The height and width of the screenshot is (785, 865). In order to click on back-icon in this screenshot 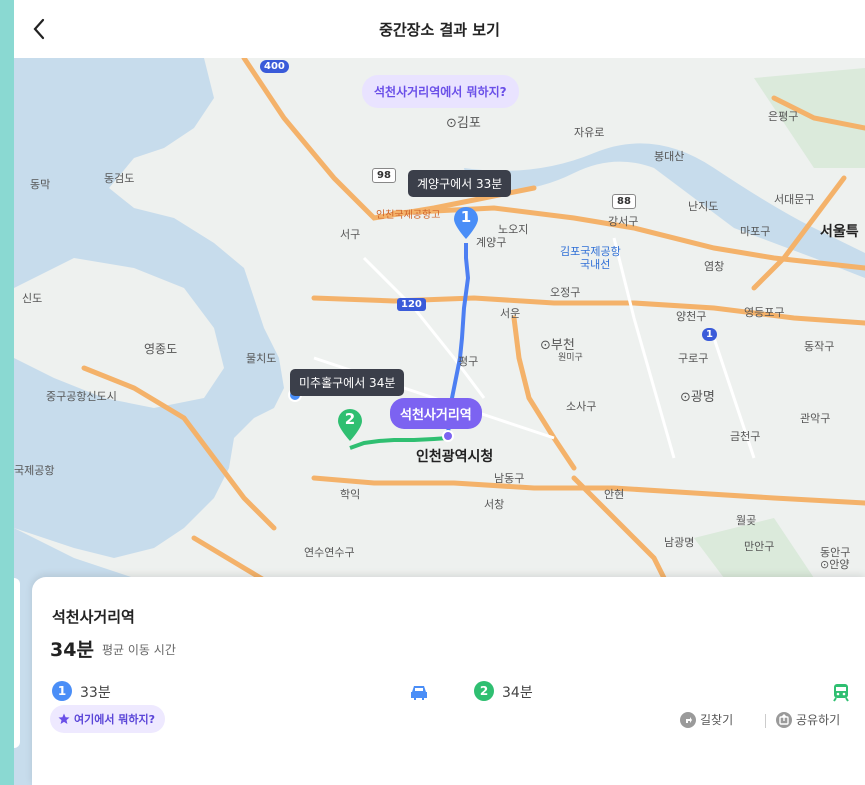, I will do `click(39, 29)`.